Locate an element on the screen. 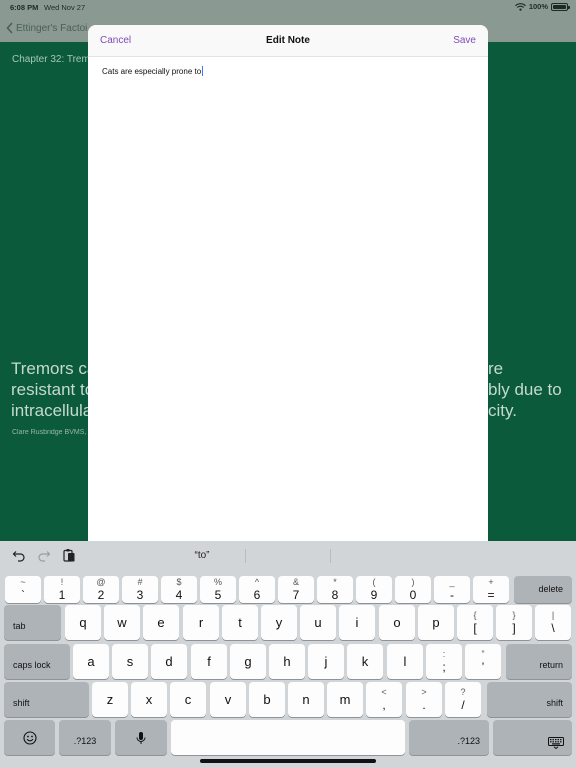 This screenshot has width=576, height=768. note-text: Cats are especially prone to is located at coordinates (152, 71).